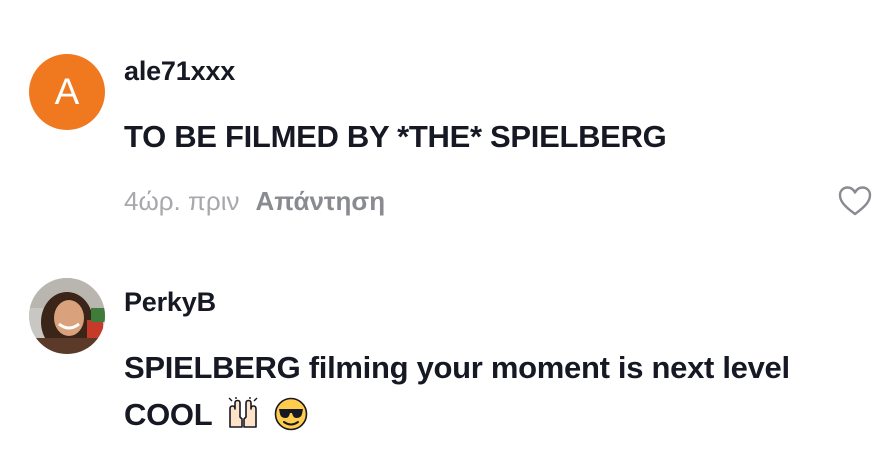 This screenshot has height=453, width=880. I want to click on comment-text: TO BE FILMED BY *THE* SPIELBERG, so click(395, 136).